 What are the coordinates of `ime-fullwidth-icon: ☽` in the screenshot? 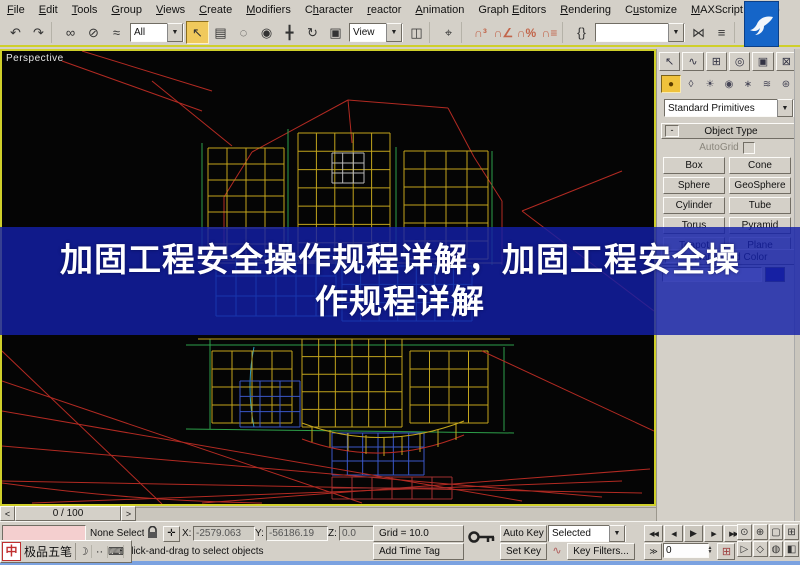 It's located at (84, 551).